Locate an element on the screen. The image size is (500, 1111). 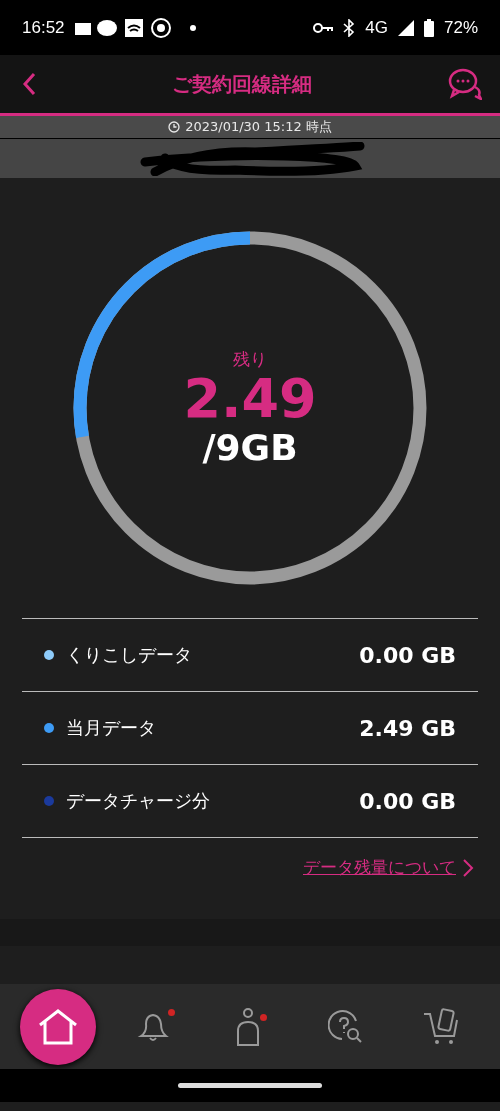
signal-icon is located at coordinates (405, 27).